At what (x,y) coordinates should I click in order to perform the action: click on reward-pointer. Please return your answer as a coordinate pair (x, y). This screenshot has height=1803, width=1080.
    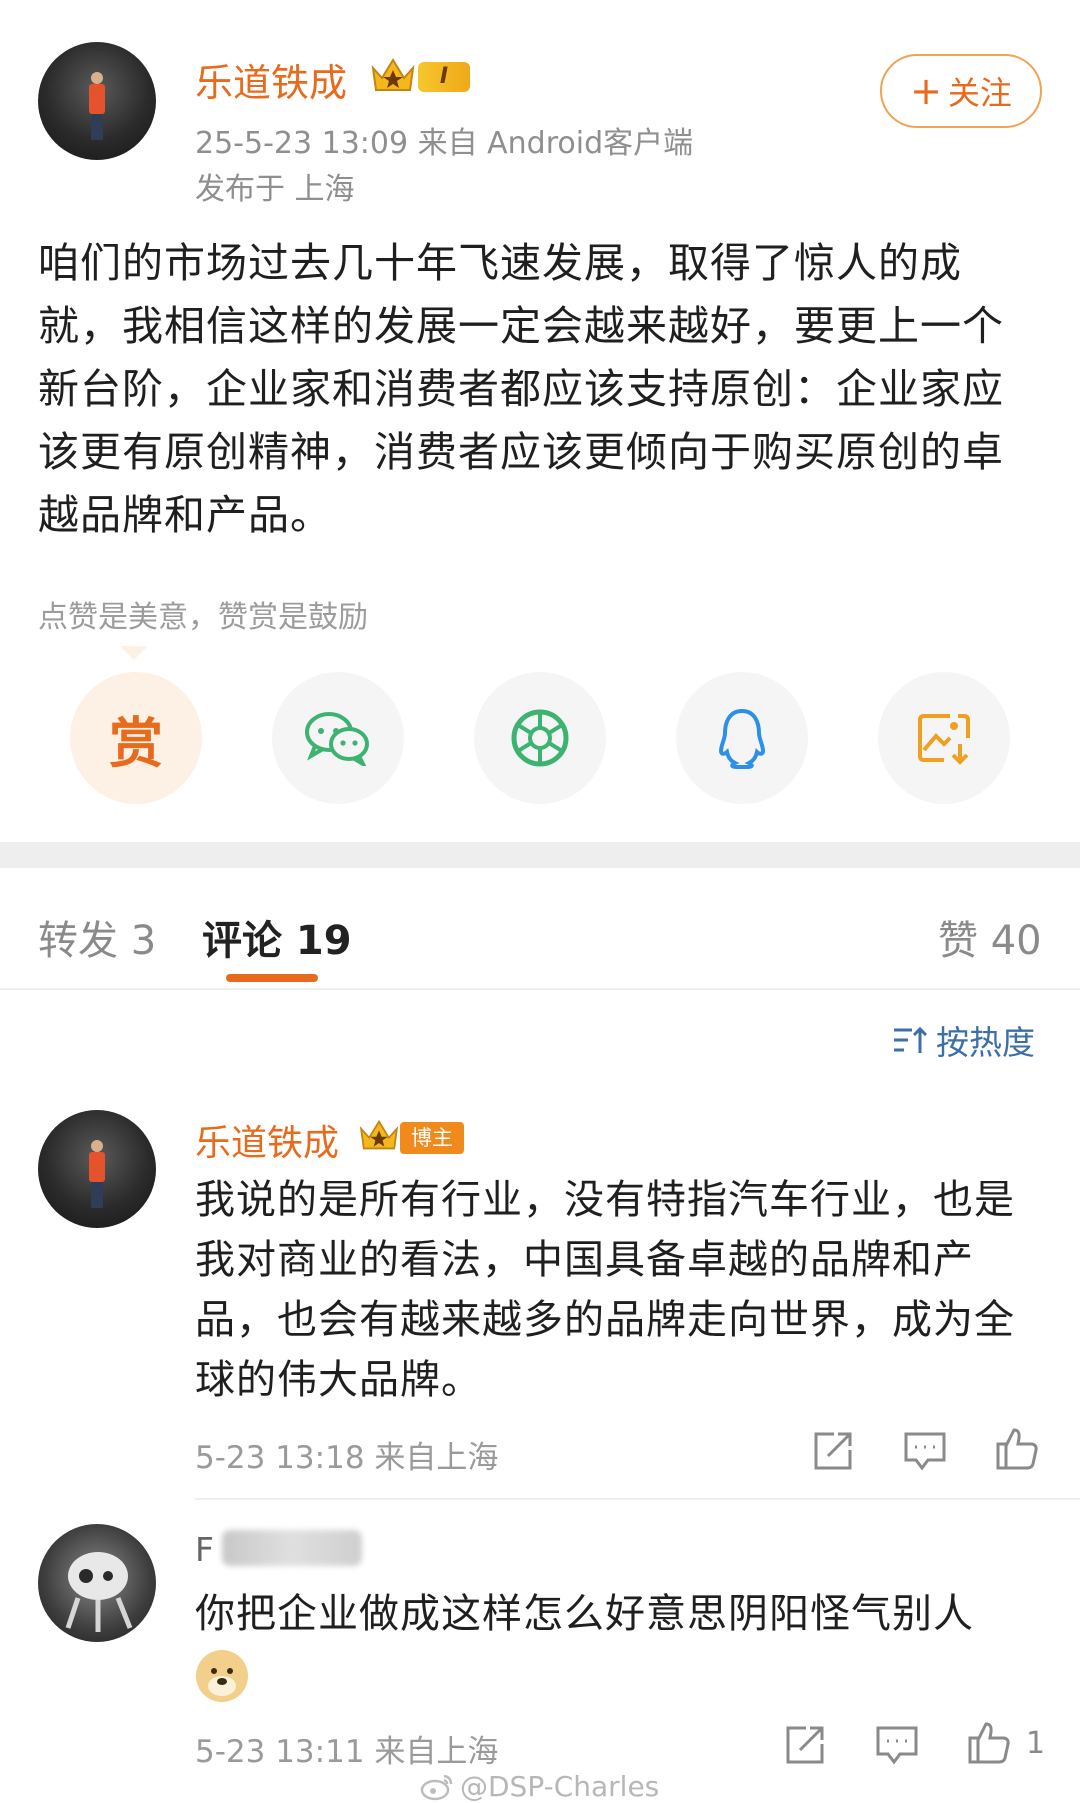
    Looking at the image, I should click on (134, 653).